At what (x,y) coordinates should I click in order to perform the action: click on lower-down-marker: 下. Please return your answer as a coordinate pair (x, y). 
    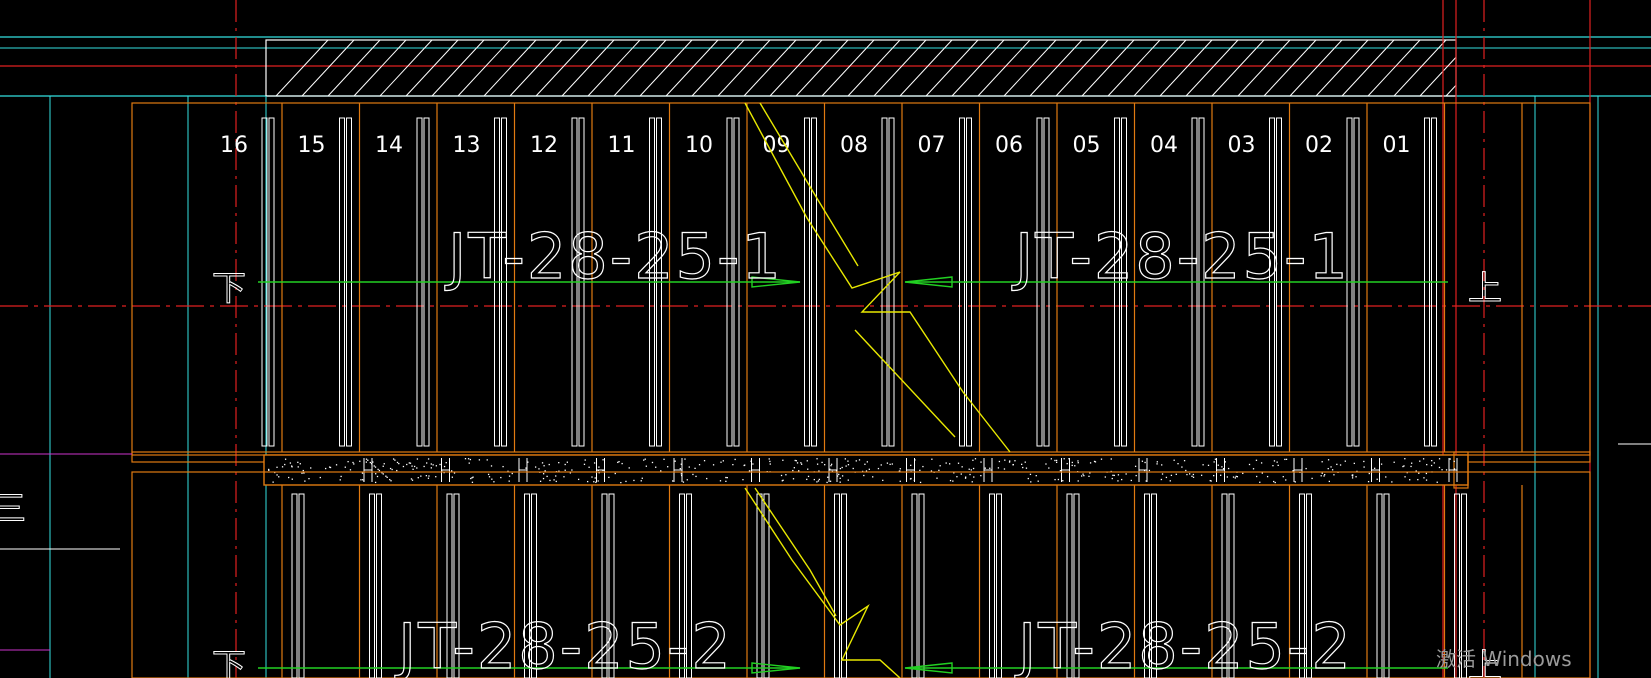
    Looking at the image, I should click on (229, 662).